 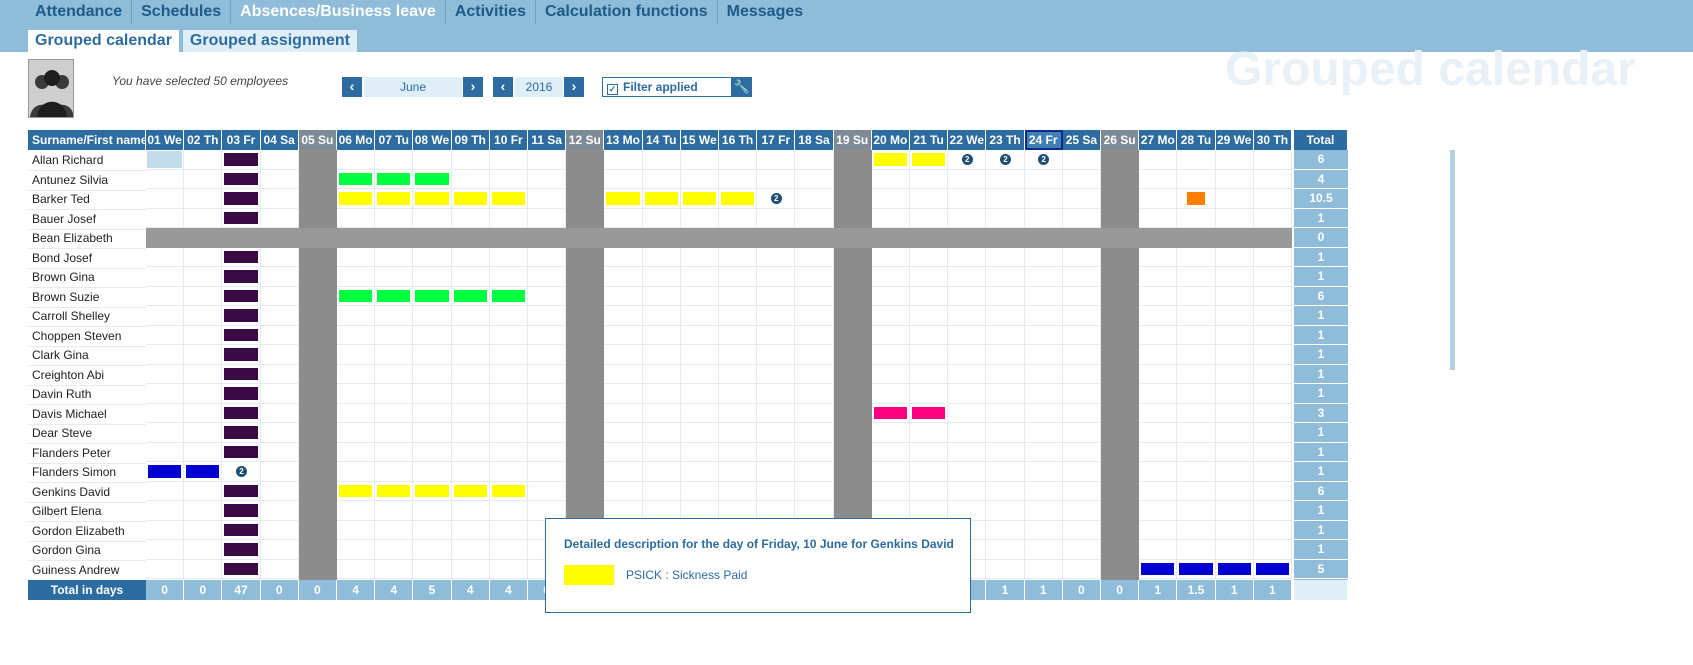 What do you see at coordinates (661, 140) in the screenshot?
I see `column-header-day: 14 Tu` at bounding box center [661, 140].